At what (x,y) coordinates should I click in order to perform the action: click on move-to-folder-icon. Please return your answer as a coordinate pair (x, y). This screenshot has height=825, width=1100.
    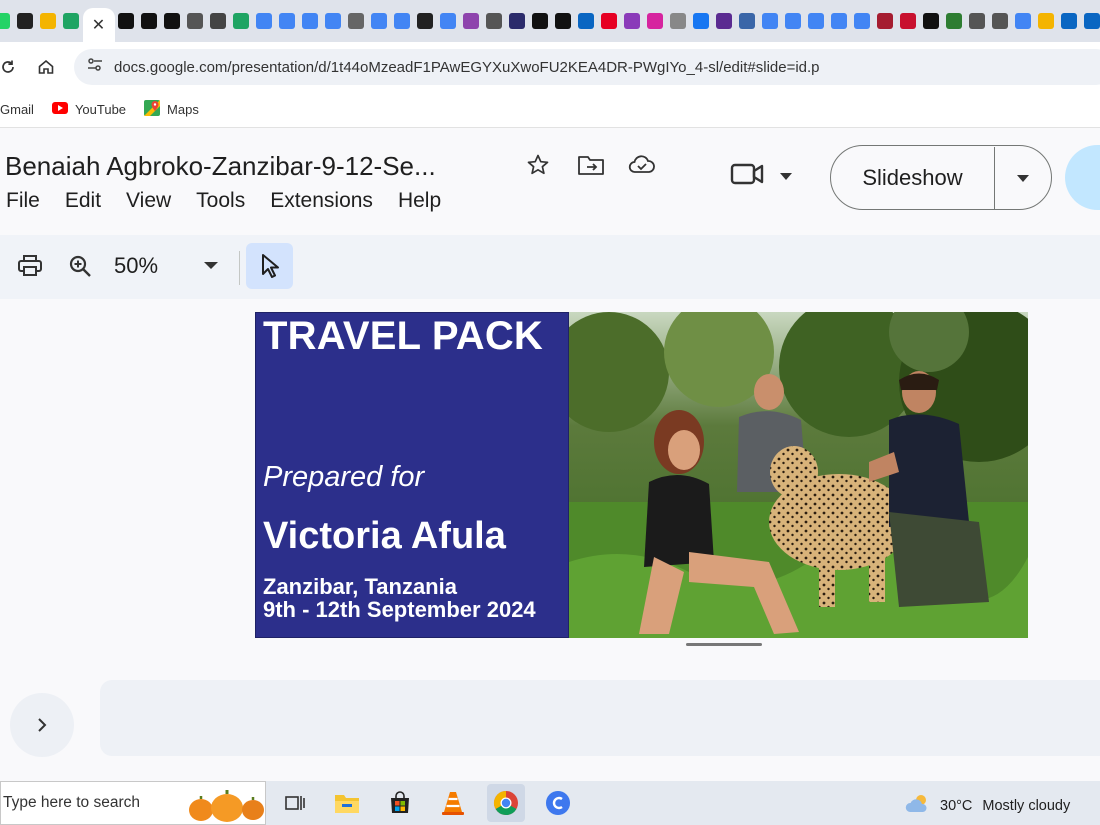
    Looking at the image, I should click on (591, 168).